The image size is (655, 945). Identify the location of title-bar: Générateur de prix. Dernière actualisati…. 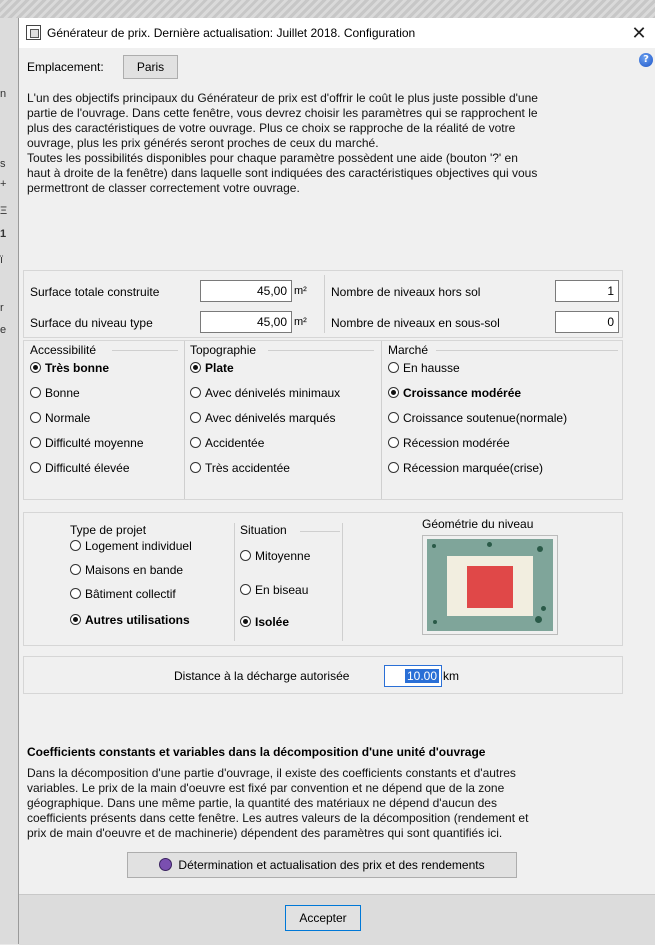
(337, 33).